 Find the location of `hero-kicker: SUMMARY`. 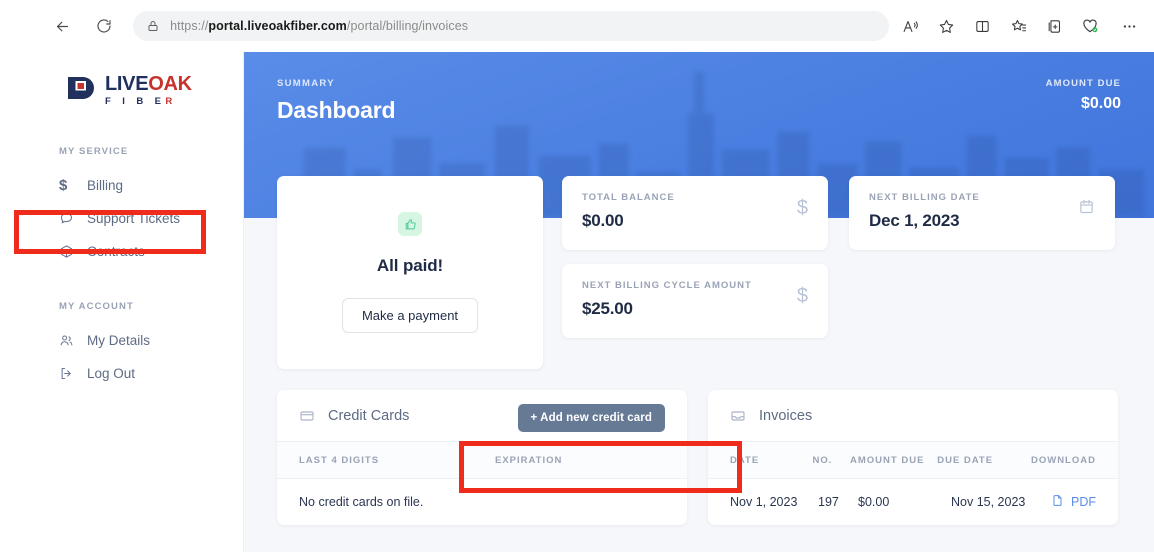

hero-kicker: SUMMARY is located at coordinates (306, 83).